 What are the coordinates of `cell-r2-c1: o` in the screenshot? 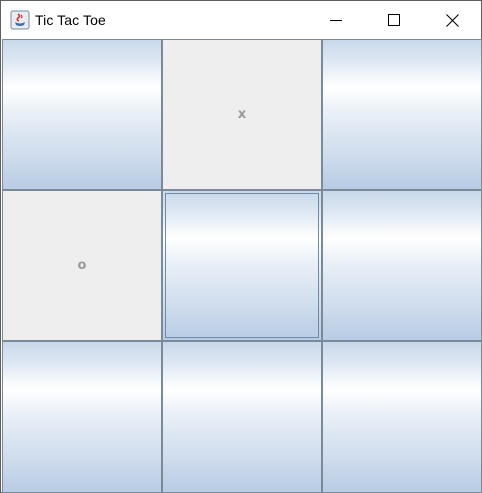 It's located at (82, 265).